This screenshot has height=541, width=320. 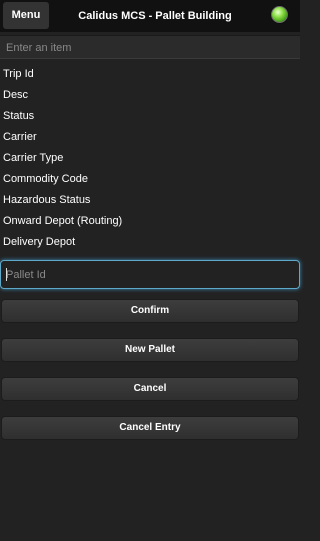 What do you see at coordinates (155, 16) in the screenshot?
I see `page-title: Calidus MCS - Pallet Building` at bounding box center [155, 16].